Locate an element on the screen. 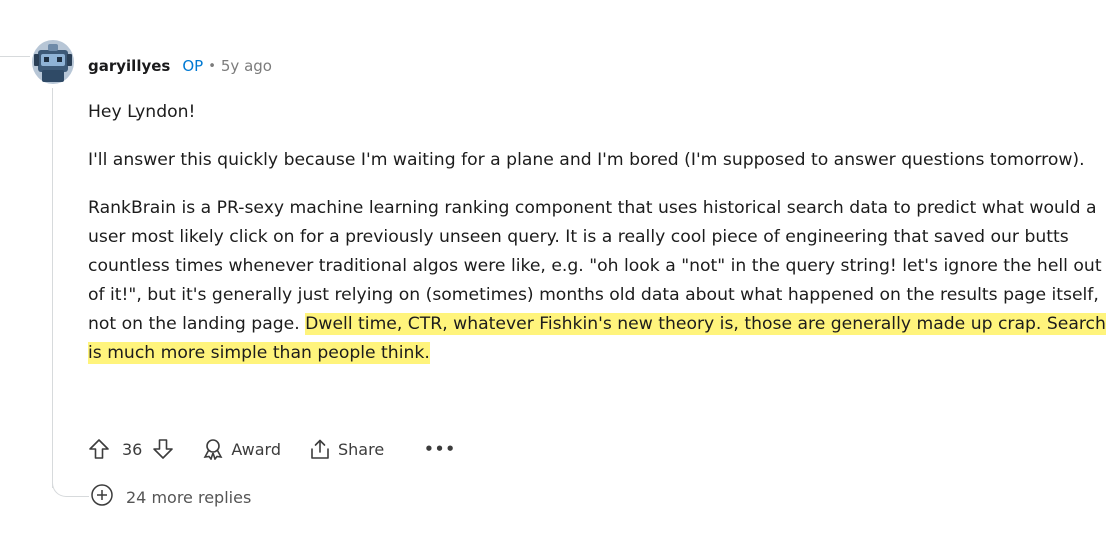 This screenshot has width=1118, height=534. share-label: Share is located at coordinates (361, 449).